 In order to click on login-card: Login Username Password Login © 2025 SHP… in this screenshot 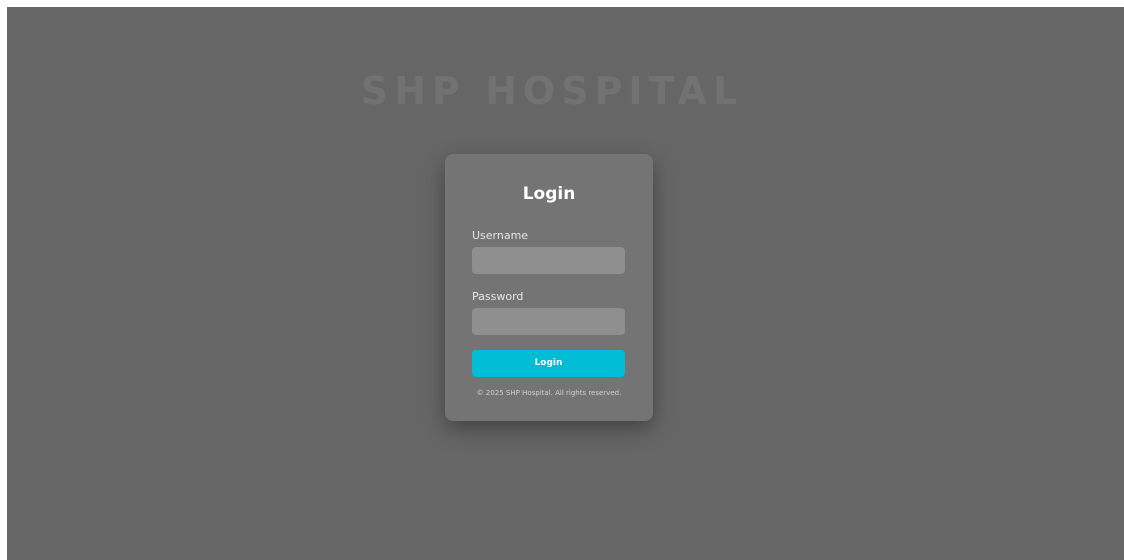, I will do `click(549, 287)`.